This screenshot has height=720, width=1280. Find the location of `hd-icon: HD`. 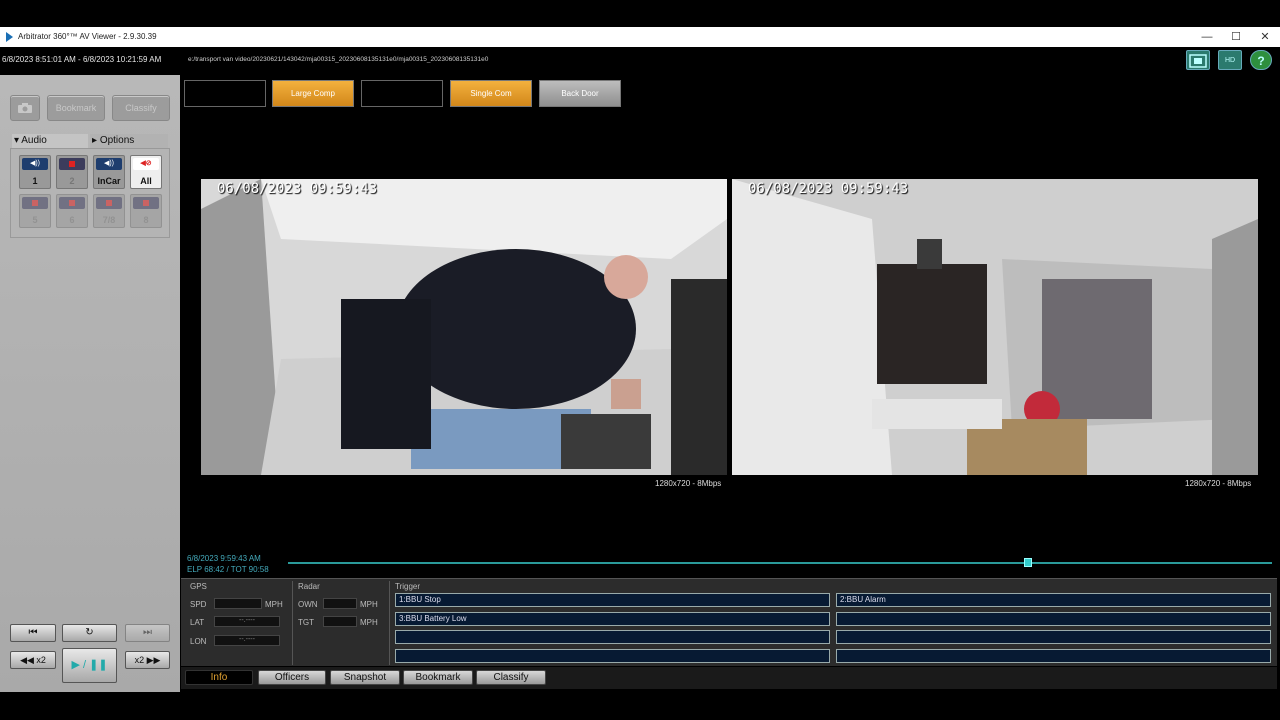

hd-icon: HD is located at coordinates (1230, 60).